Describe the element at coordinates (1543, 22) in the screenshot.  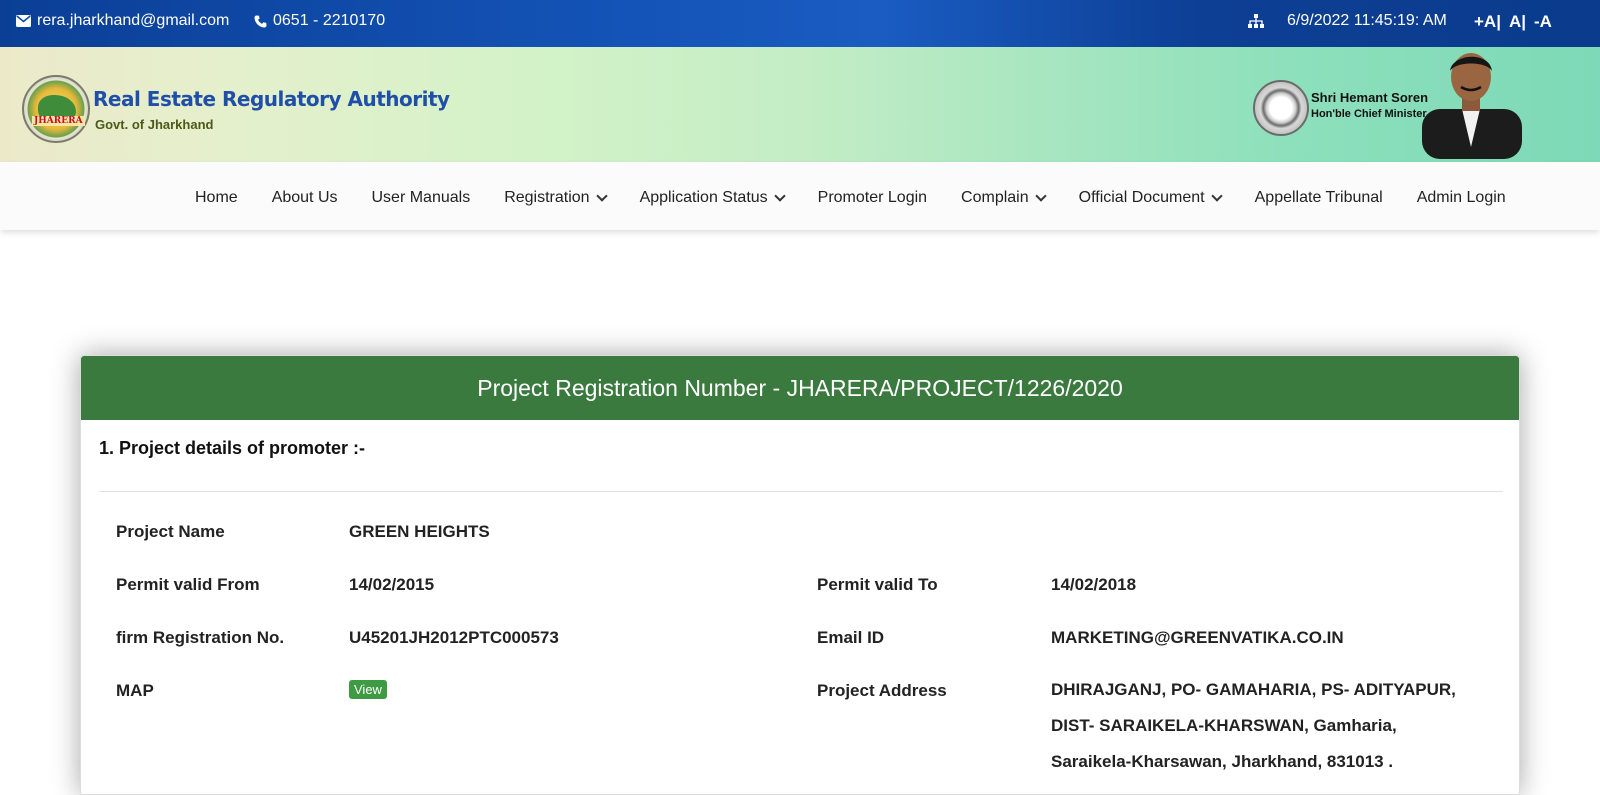
I see `font-decrease-button: -A` at that location.